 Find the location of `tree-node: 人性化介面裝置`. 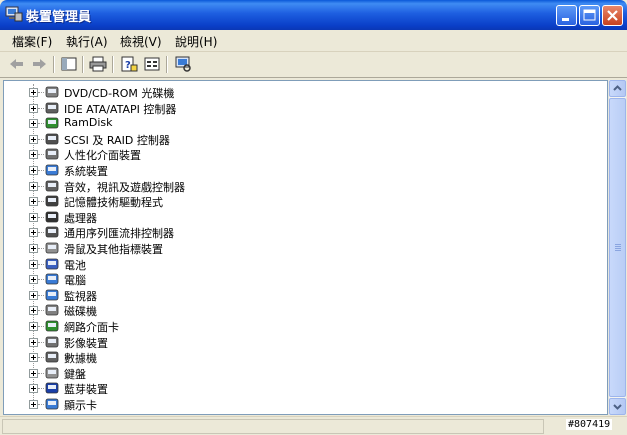

tree-node: 人性化介面裝置 is located at coordinates (299, 154).